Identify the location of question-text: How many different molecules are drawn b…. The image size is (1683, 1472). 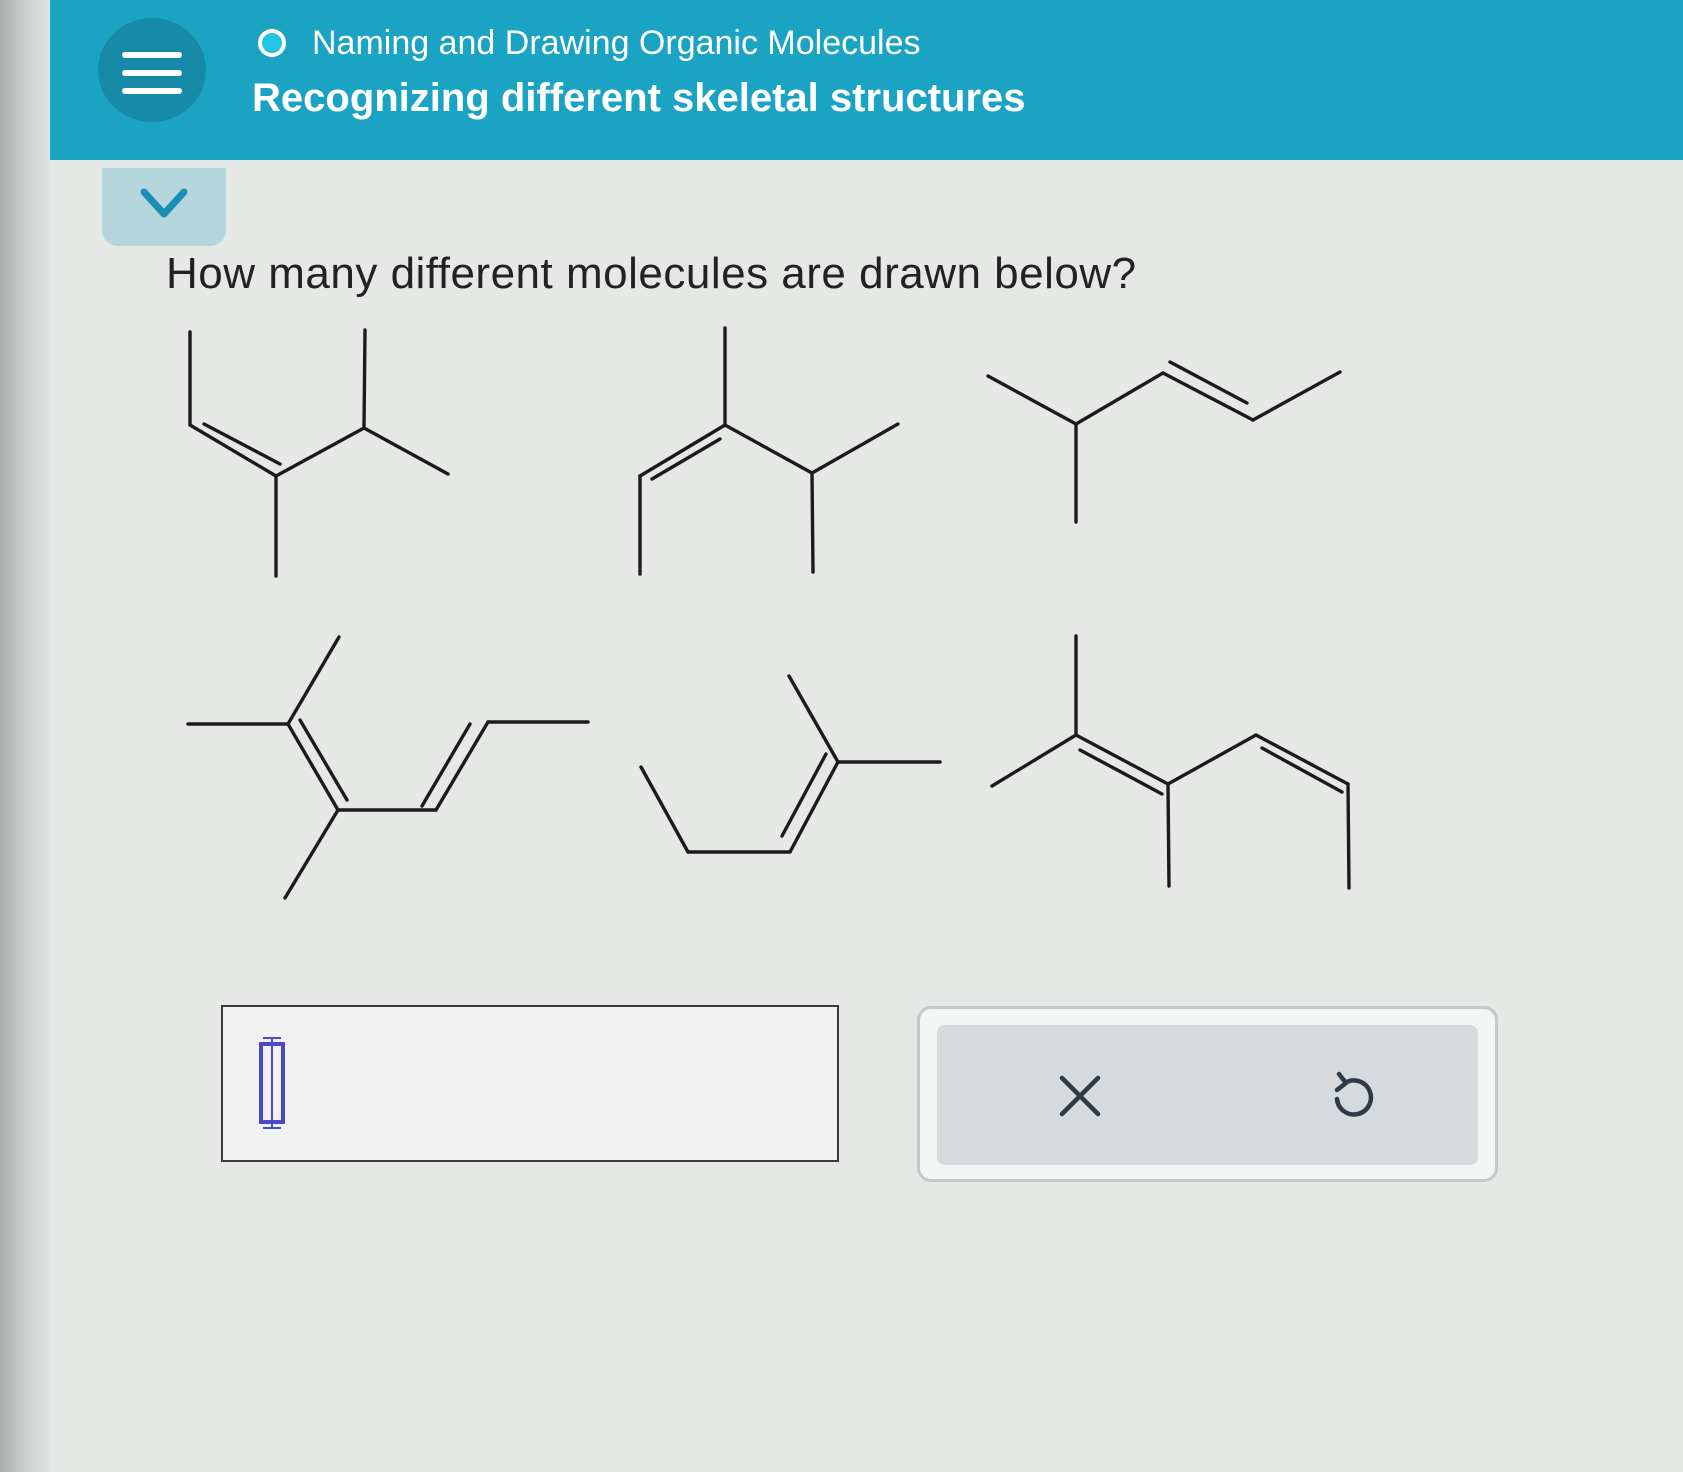
(651, 273).